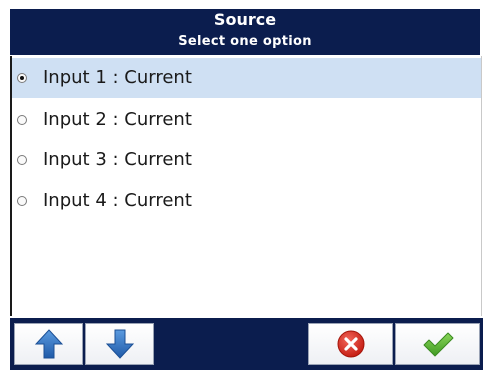  I want to click on checkmark-icon, so click(438, 344).